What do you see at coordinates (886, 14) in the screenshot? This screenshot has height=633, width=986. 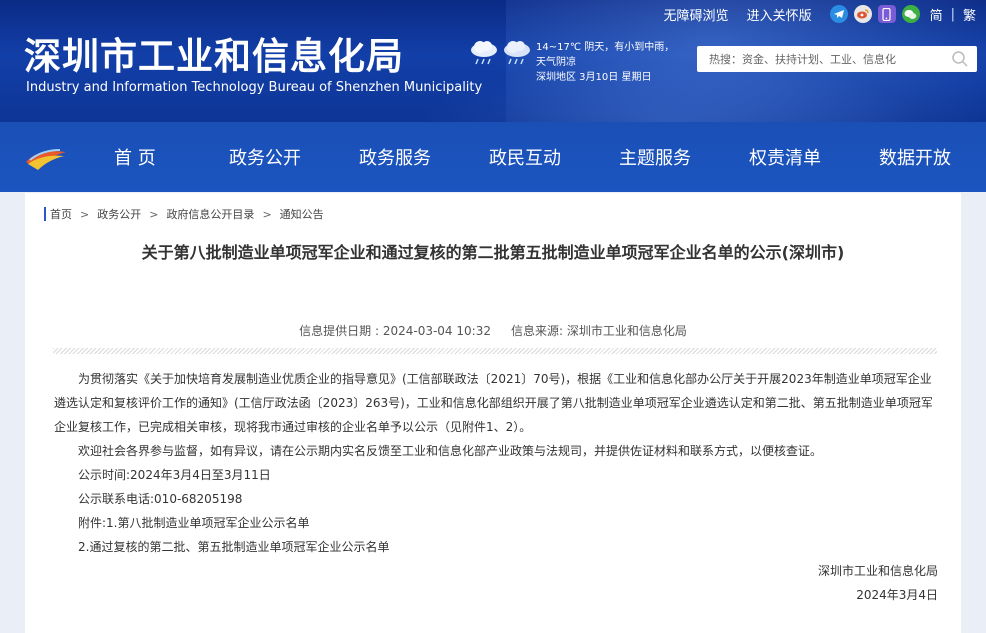 I see `mobile-icon` at bounding box center [886, 14].